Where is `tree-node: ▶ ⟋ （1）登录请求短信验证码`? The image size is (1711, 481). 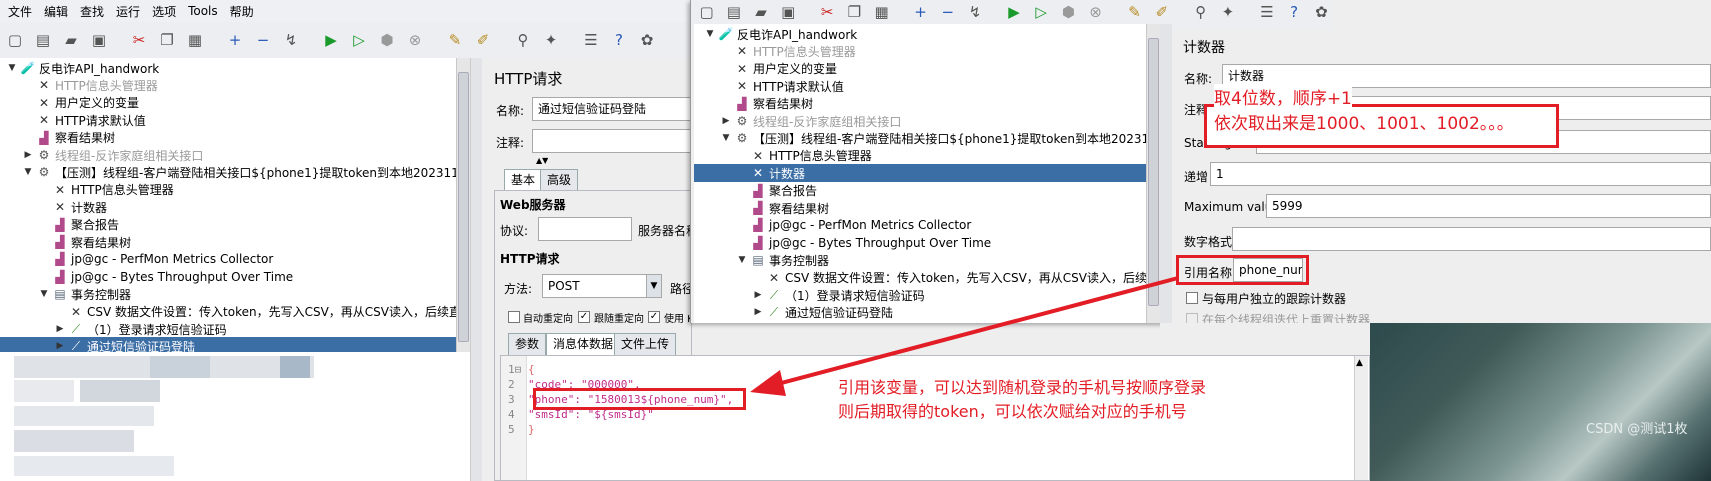 tree-node: ▶ ⟋ （1）登录请求短信验证码 is located at coordinates (113, 329).